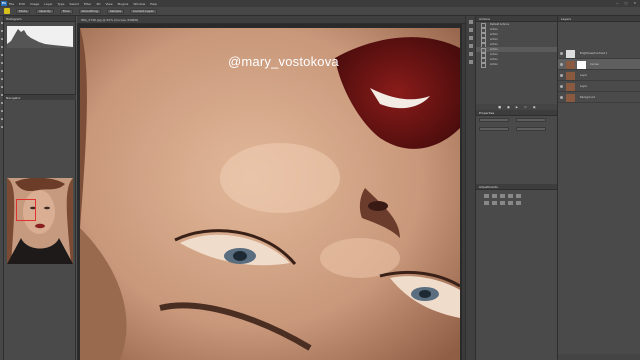 This screenshot has height=360, width=640. I want to click on color-icon, so click(470, 46).